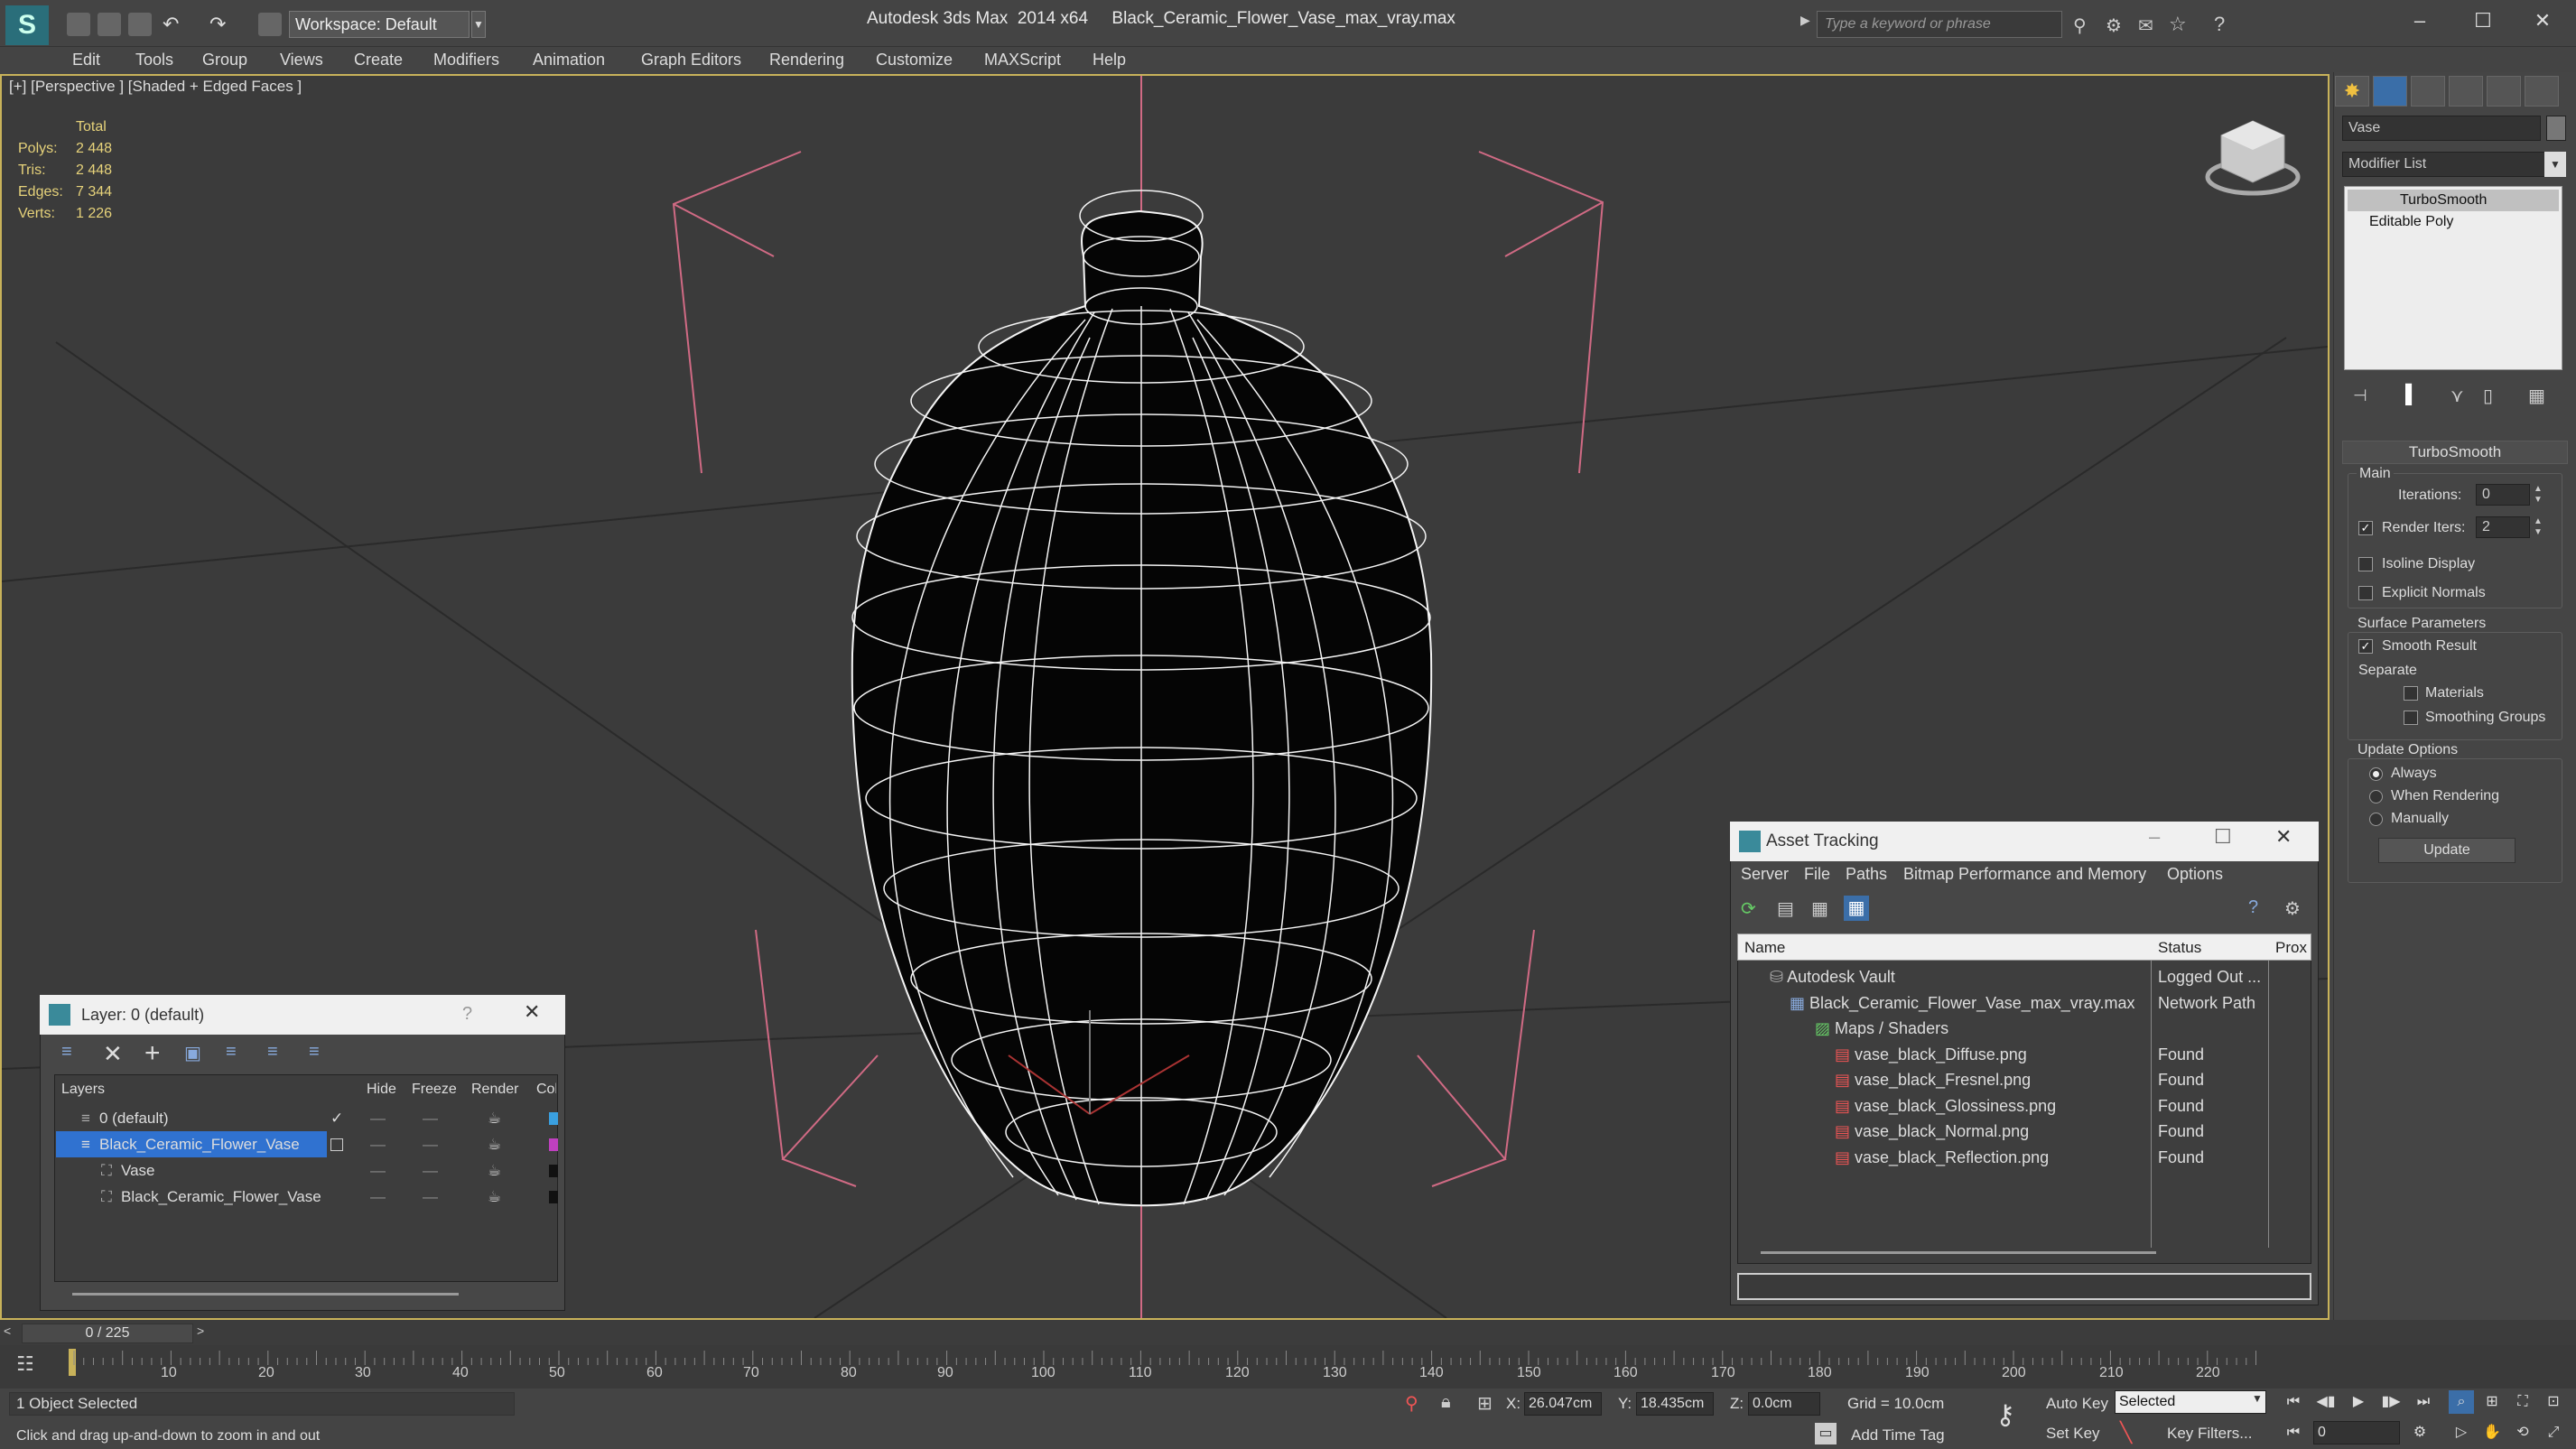  Describe the element at coordinates (2457, 396) in the screenshot. I see `make-unique-icon: ⋎` at that location.